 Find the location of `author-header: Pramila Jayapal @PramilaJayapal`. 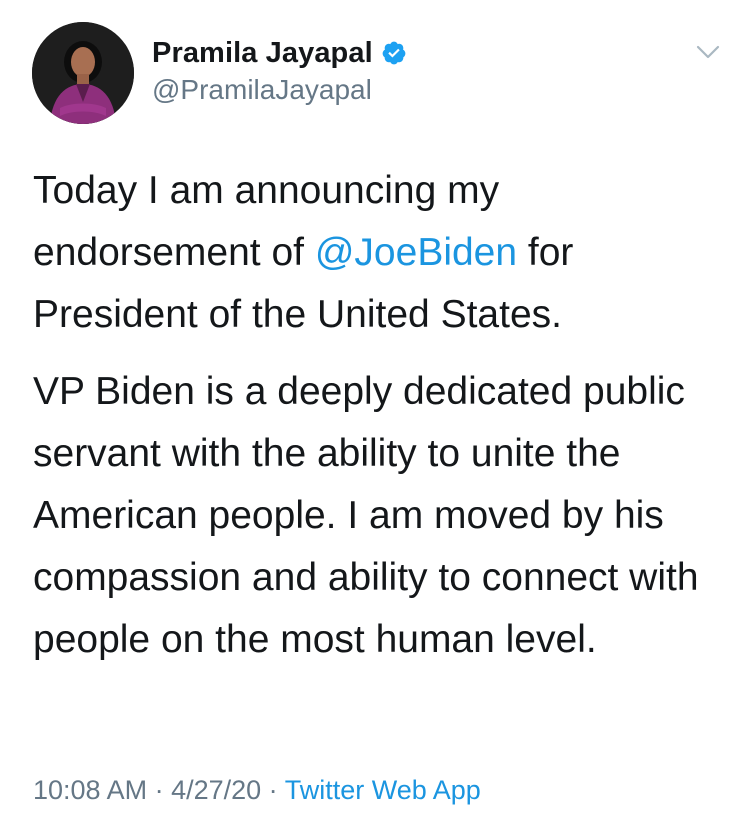

author-header: Pramila Jayapal @PramilaJayapal is located at coordinates (279, 70).